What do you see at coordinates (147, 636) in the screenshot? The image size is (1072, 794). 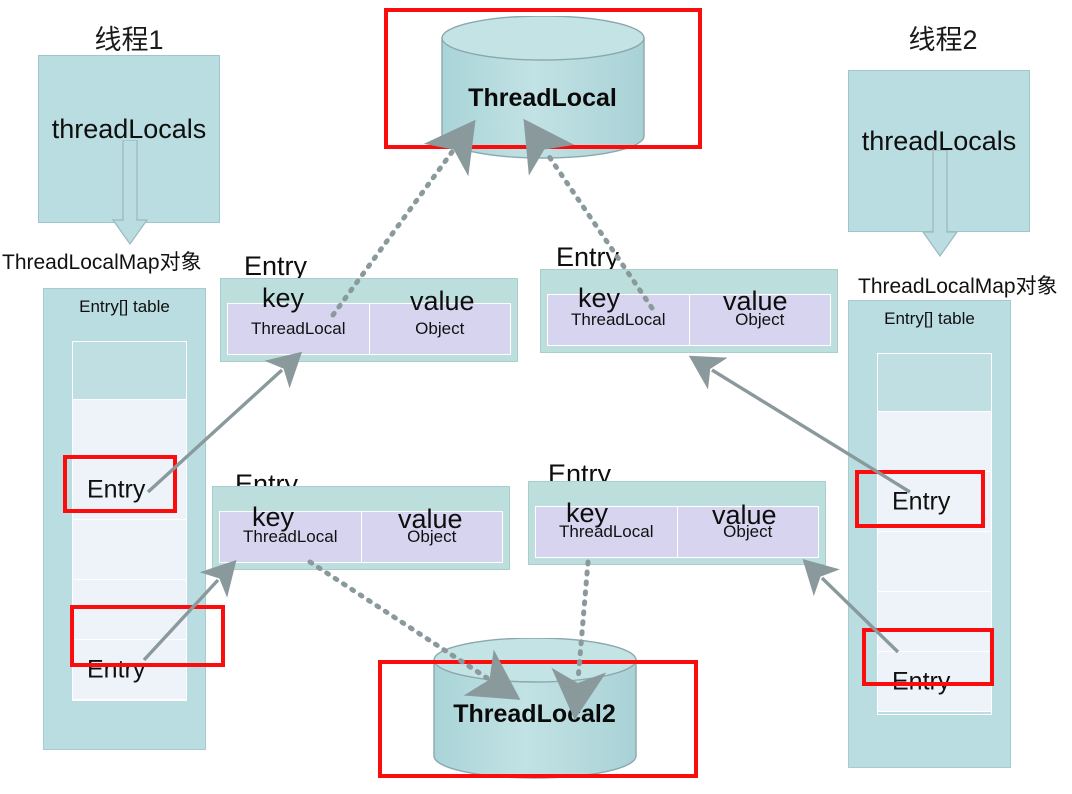 I see `thread1-entry-2-highlight` at bounding box center [147, 636].